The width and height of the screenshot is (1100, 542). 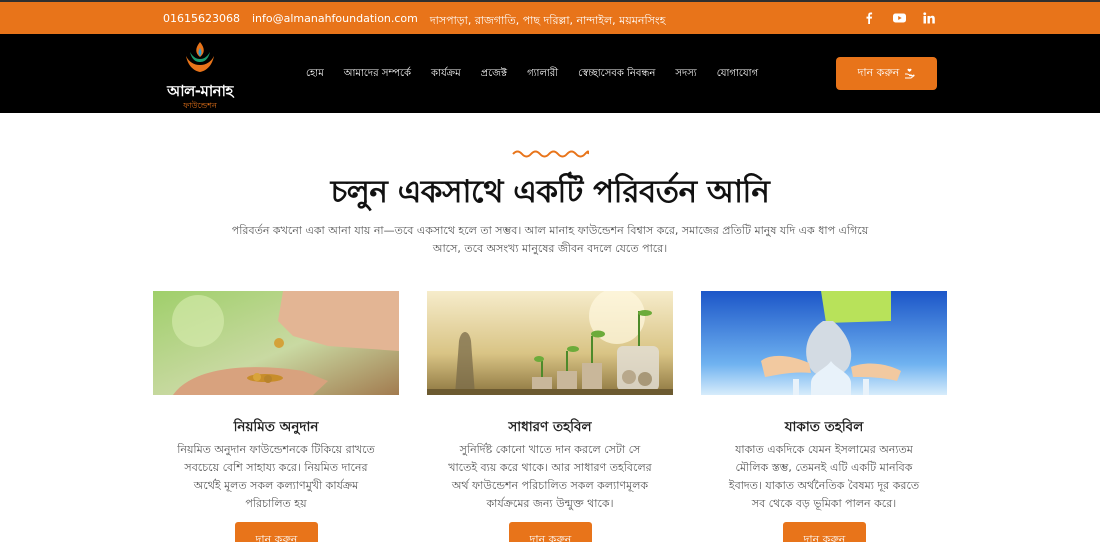 I want to click on card-title: যাকাত তহবিল, so click(x=824, y=427).